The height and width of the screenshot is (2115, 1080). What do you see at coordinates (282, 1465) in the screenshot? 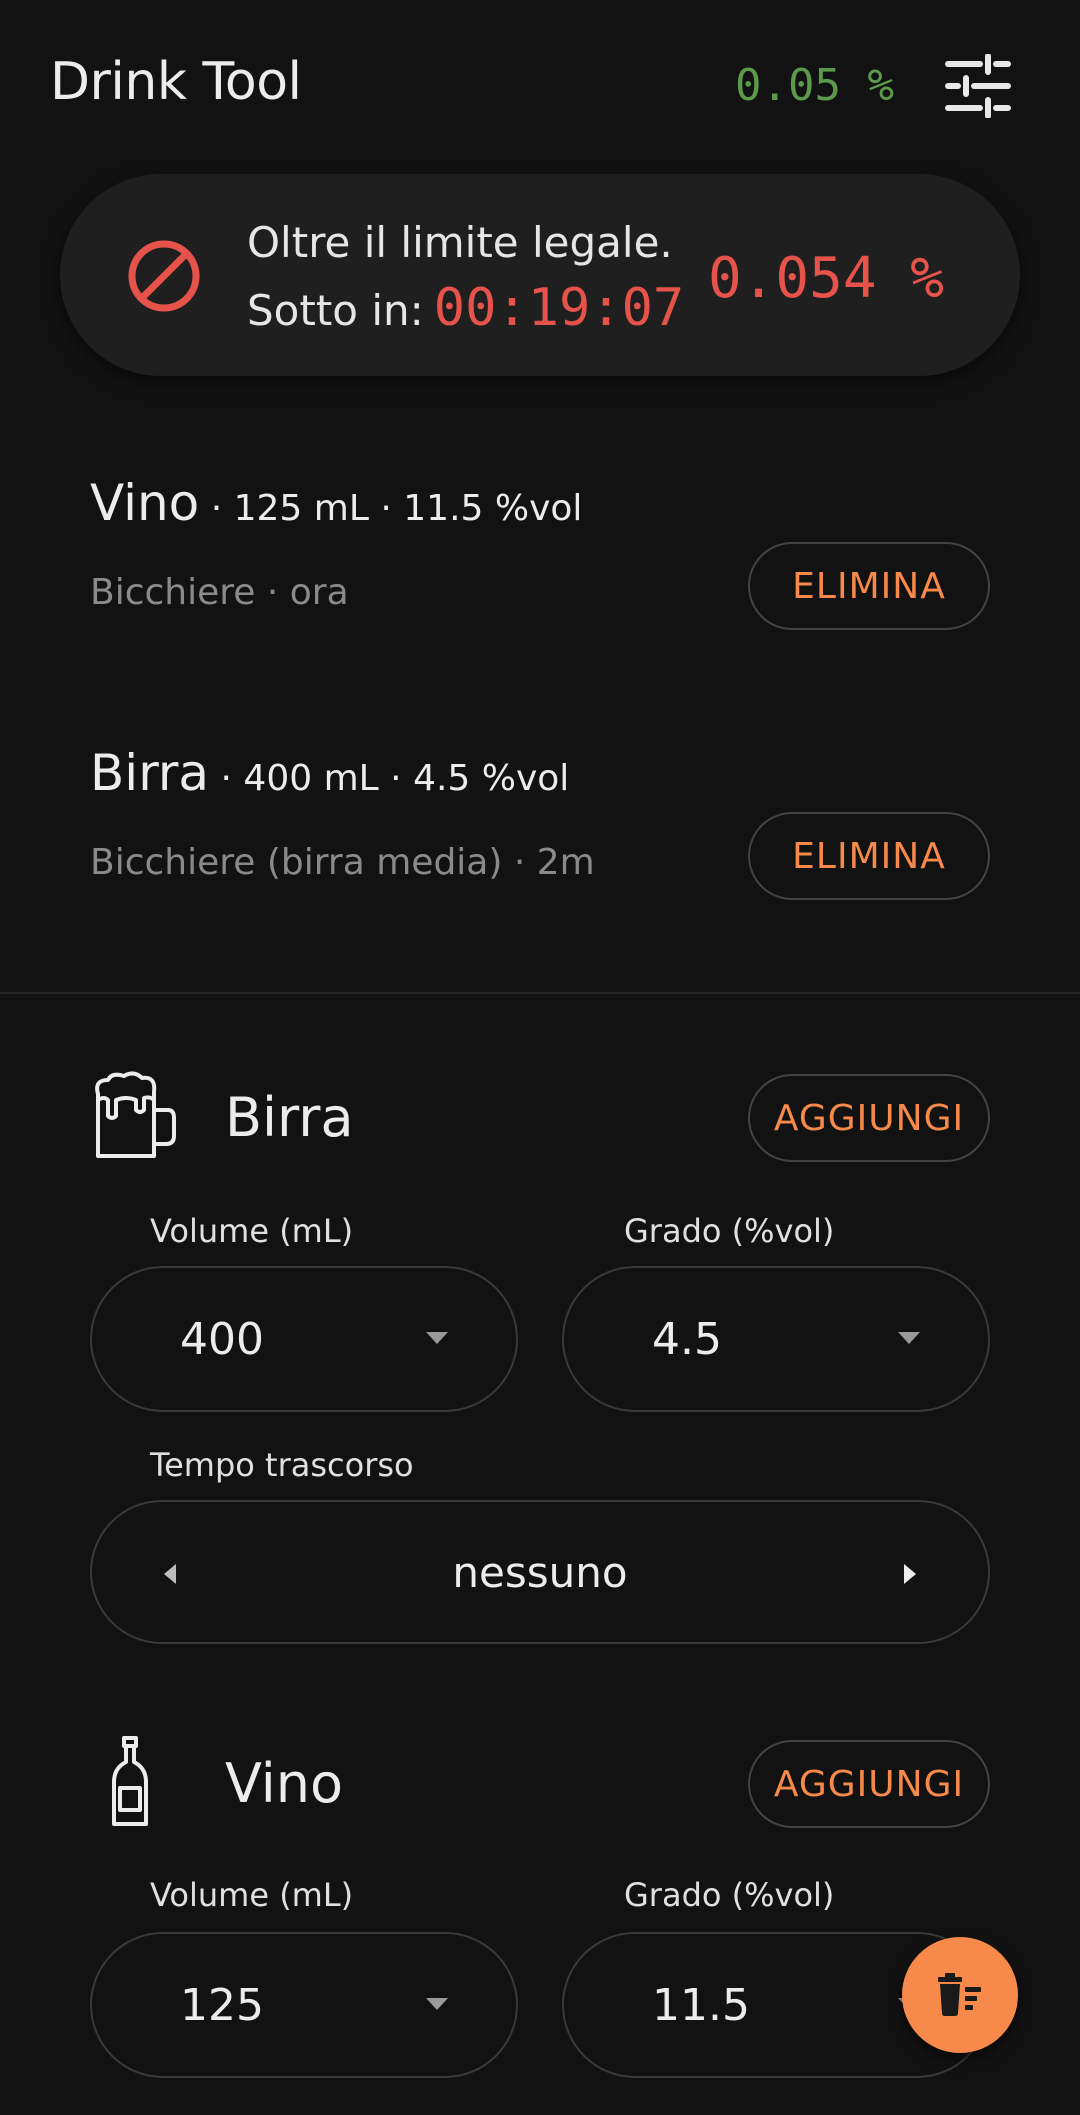
I see `elapsed-label: Tempo trascorso` at bounding box center [282, 1465].